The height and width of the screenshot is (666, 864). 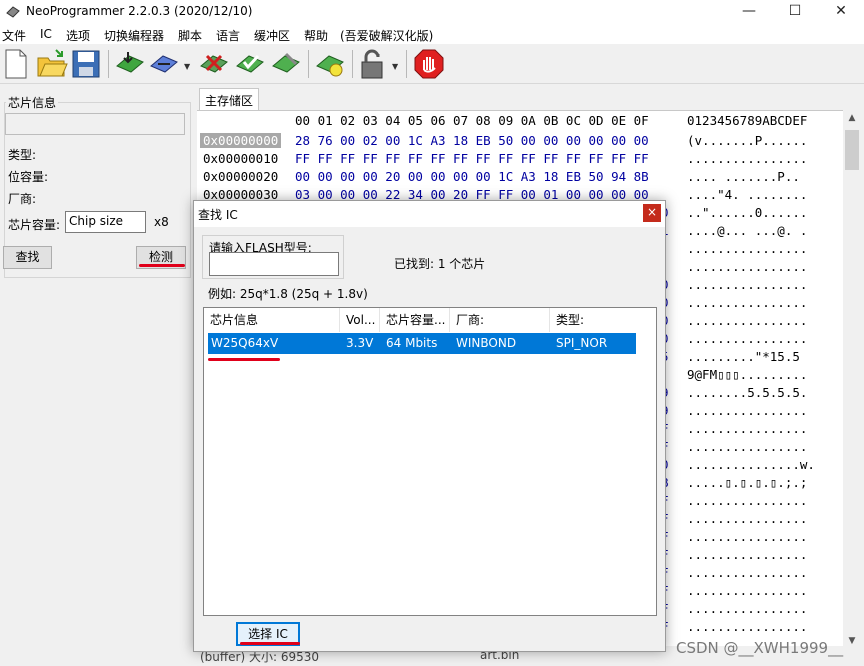 I want to click on tab-main-memory: 主存储区, so click(x=229, y=99).